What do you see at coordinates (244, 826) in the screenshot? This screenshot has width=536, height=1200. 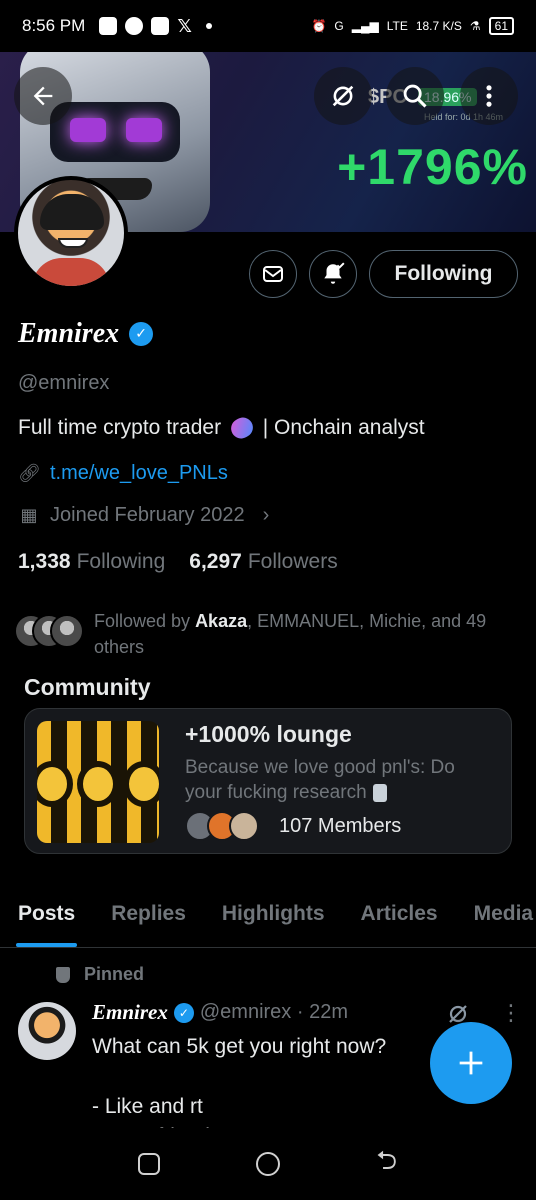 I see `member-avatar` at bounding box center [244, 826].